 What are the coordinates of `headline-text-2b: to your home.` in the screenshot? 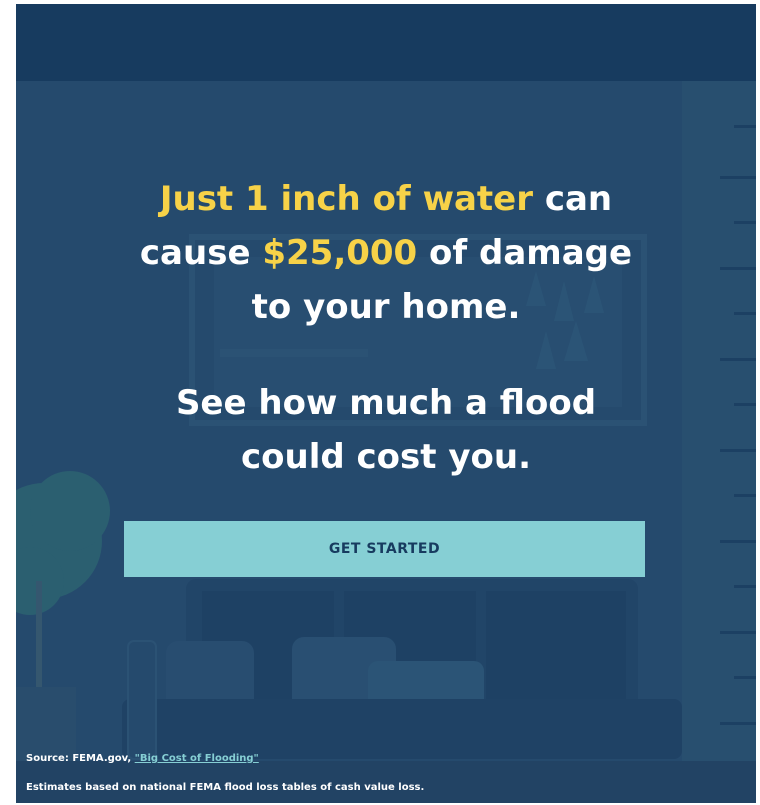 It's located at (386, 307).